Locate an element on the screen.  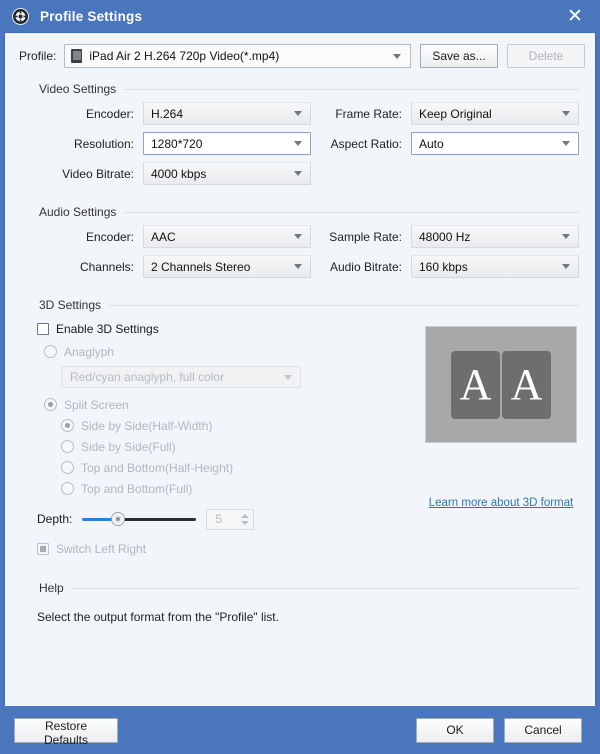
video-settings-title: Video Settings is located at coordinates (78, 89).